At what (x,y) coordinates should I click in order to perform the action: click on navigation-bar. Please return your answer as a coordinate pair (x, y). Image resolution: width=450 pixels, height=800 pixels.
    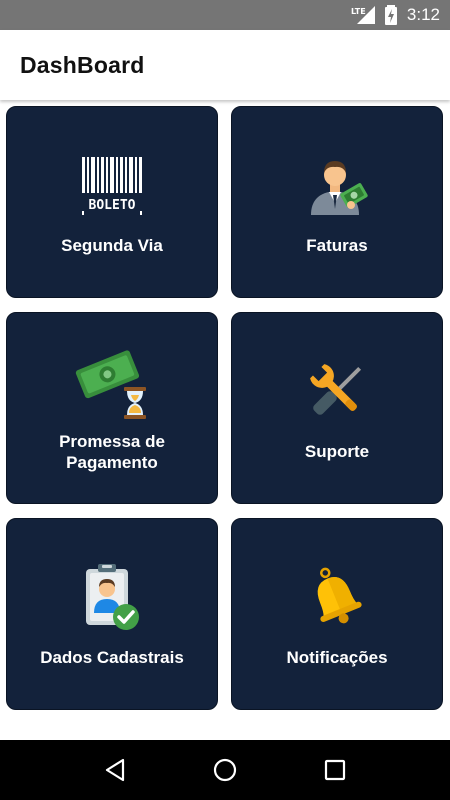
    Looking at the image, I should click on (225, 770).